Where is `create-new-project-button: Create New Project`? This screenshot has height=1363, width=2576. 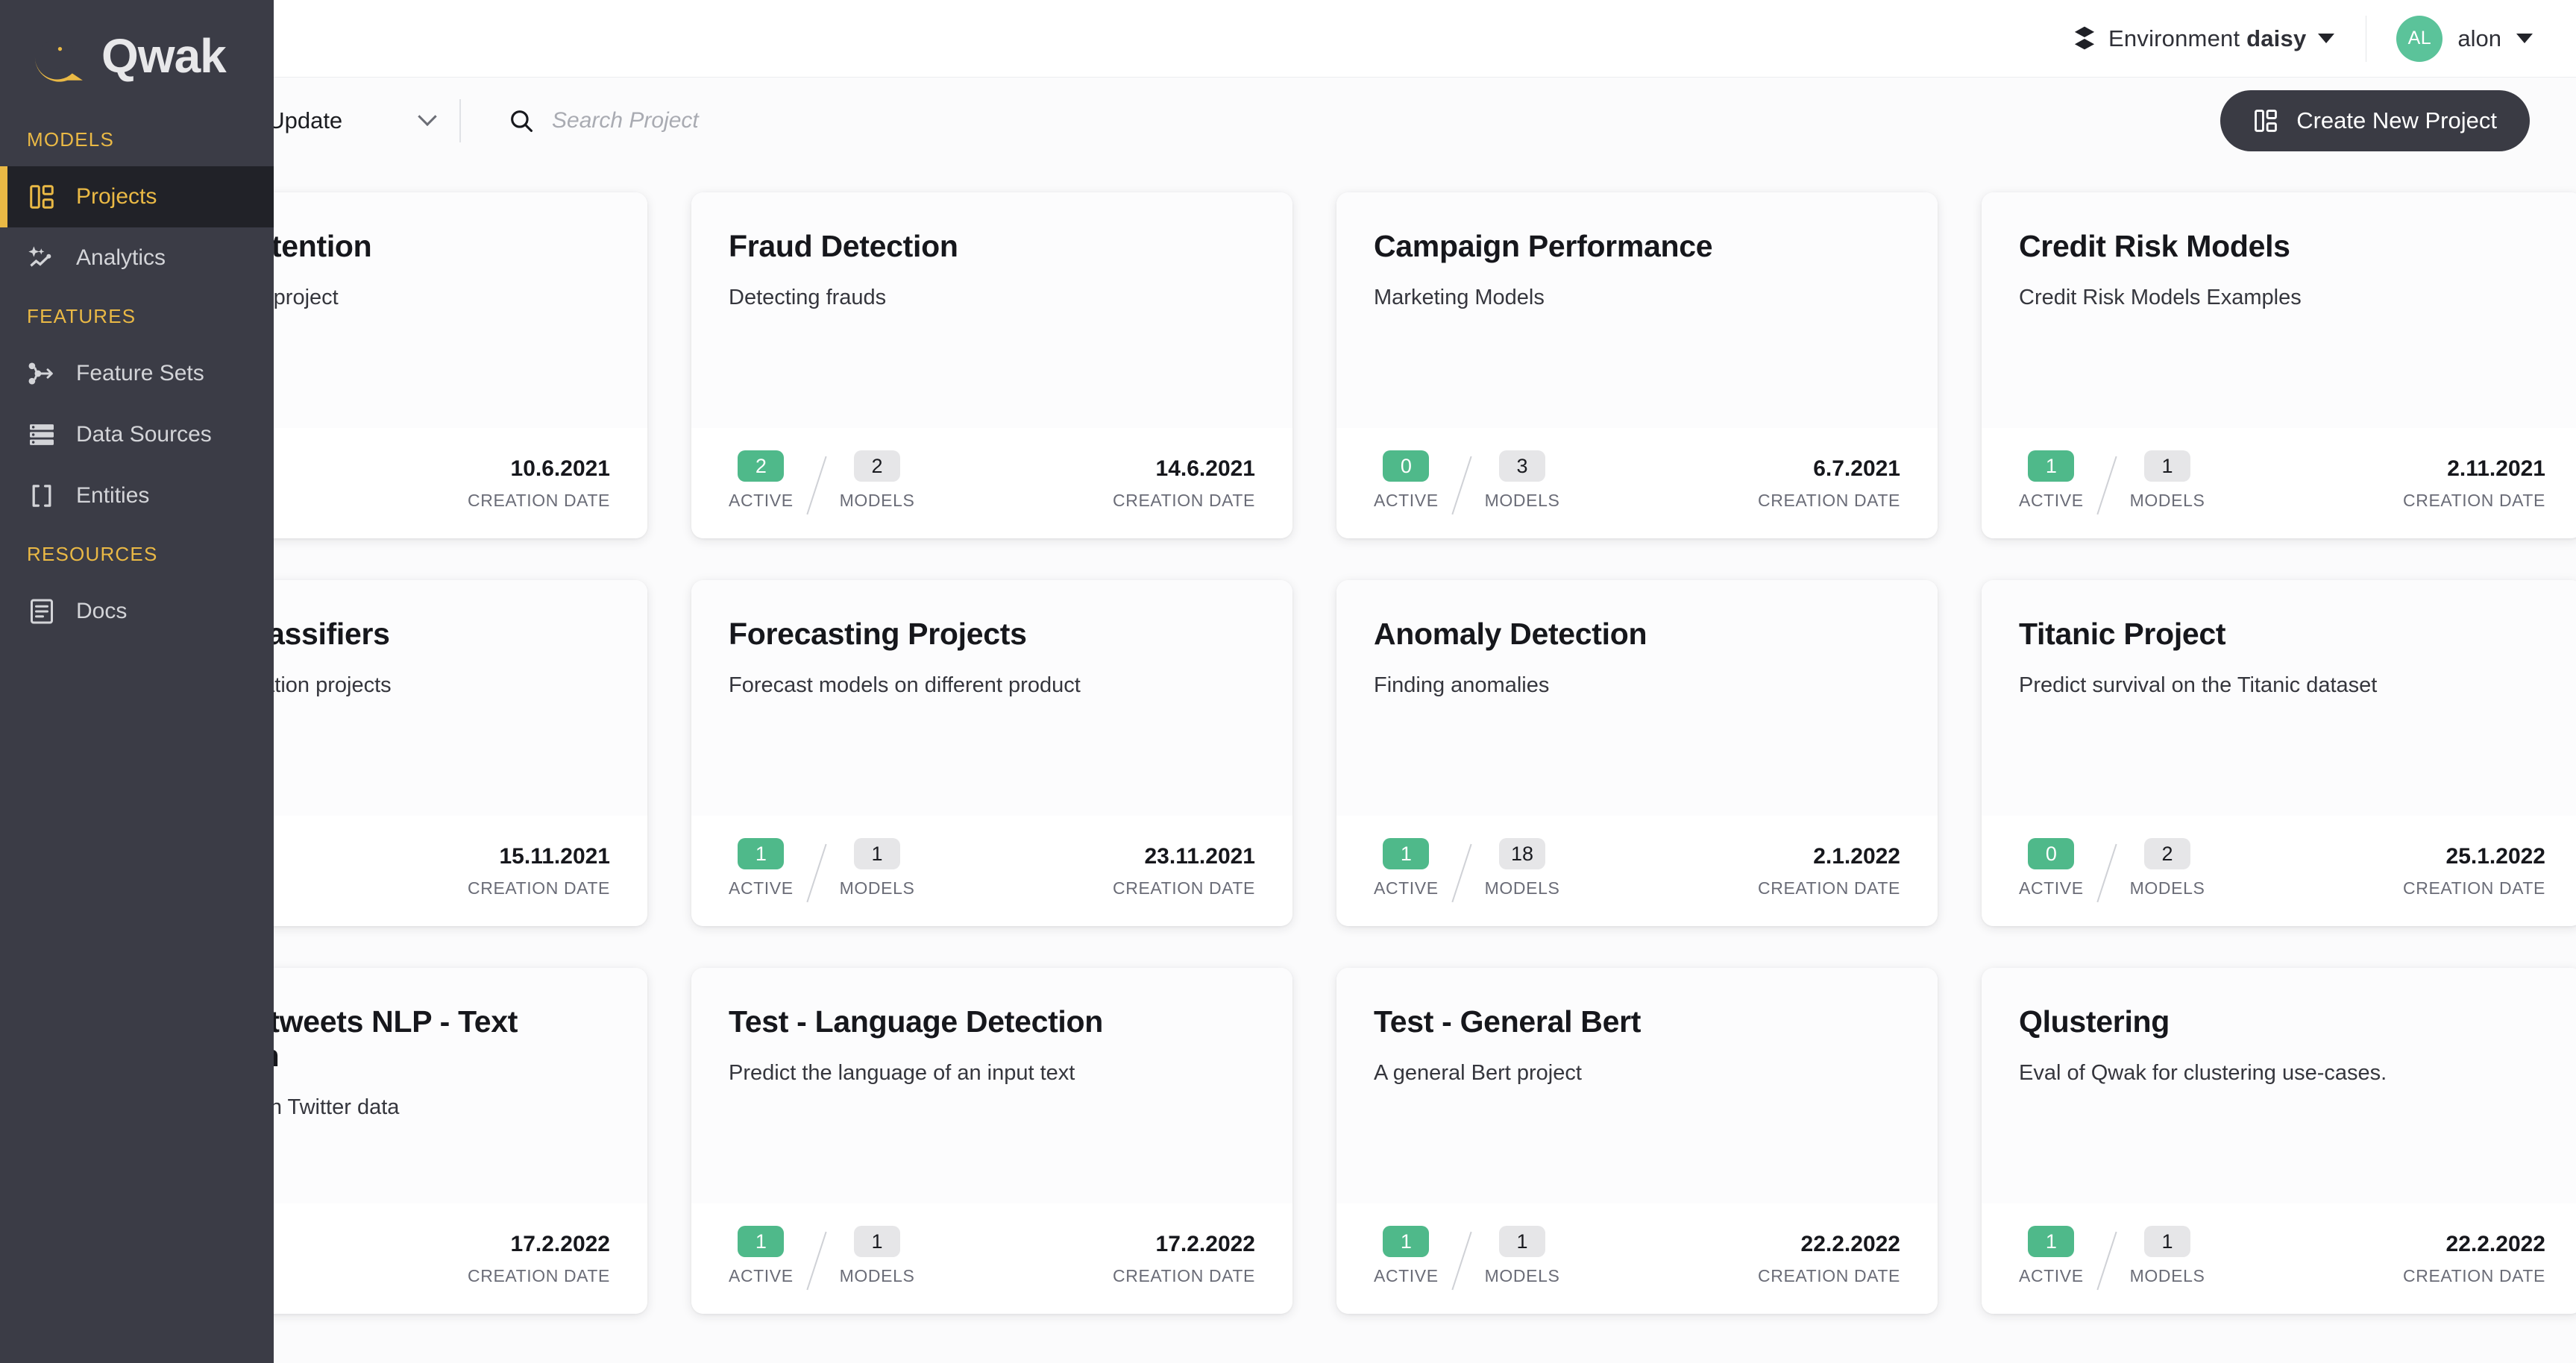 create-new-project-button: Create New Project is located at coordinates (2375, 120).